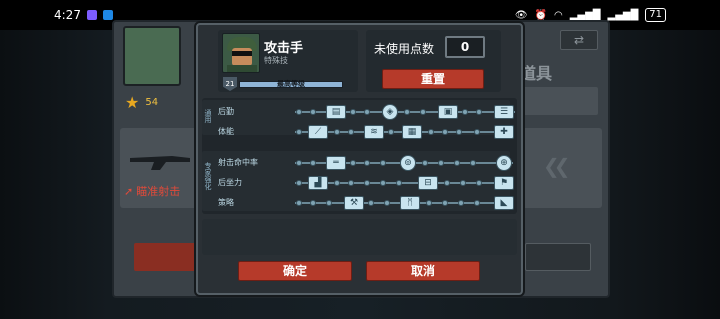 Image resolution: width=720 pixels, height=319 pixels. I want to click on rifle-skill-icon: ═, so click(336, 163).